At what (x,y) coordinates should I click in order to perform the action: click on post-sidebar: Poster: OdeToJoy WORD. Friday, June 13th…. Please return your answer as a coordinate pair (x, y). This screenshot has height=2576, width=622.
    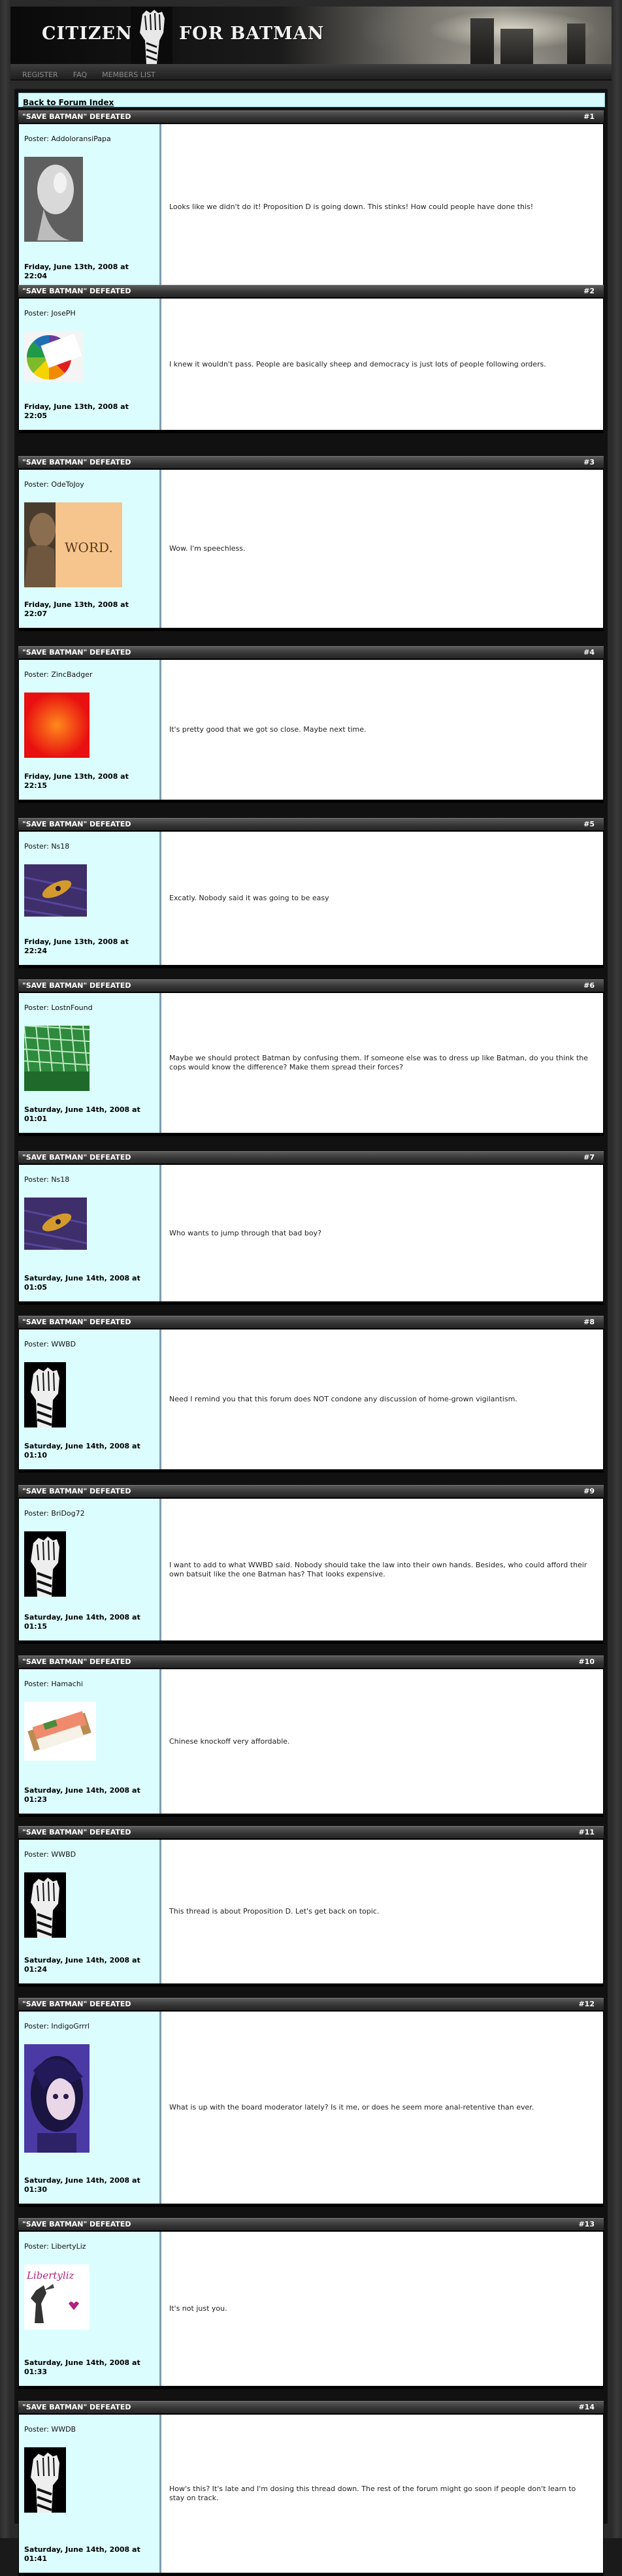
    Looking at the image, I should click on (90, 549).